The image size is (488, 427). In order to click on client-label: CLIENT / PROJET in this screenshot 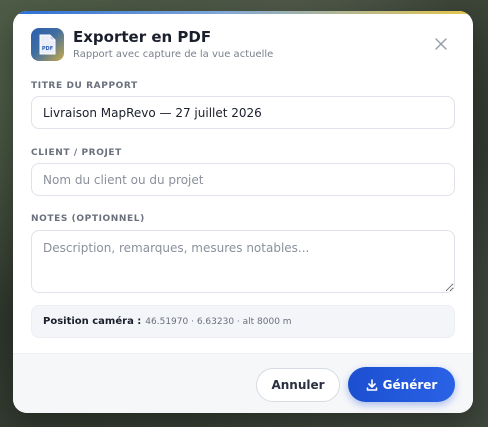, I will do `click(76, 153)`.